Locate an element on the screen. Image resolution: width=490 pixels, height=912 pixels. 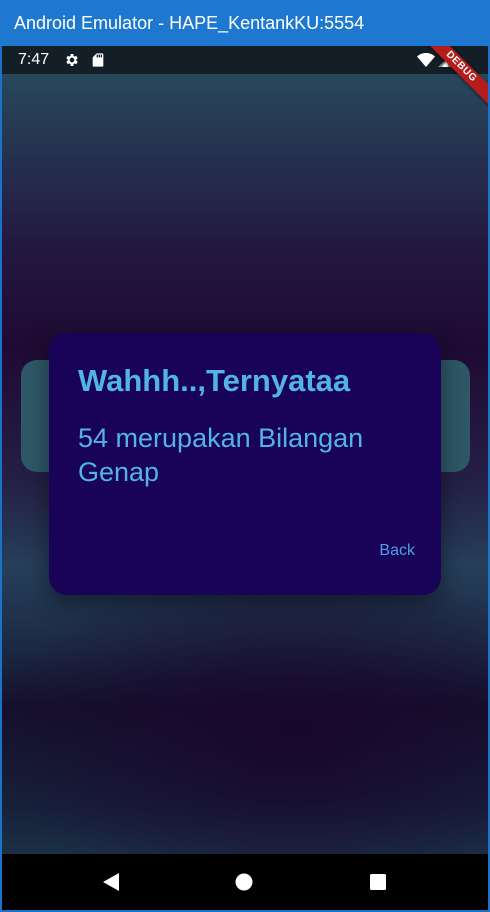
home-circle-icon is located at coordinates (244, 882).